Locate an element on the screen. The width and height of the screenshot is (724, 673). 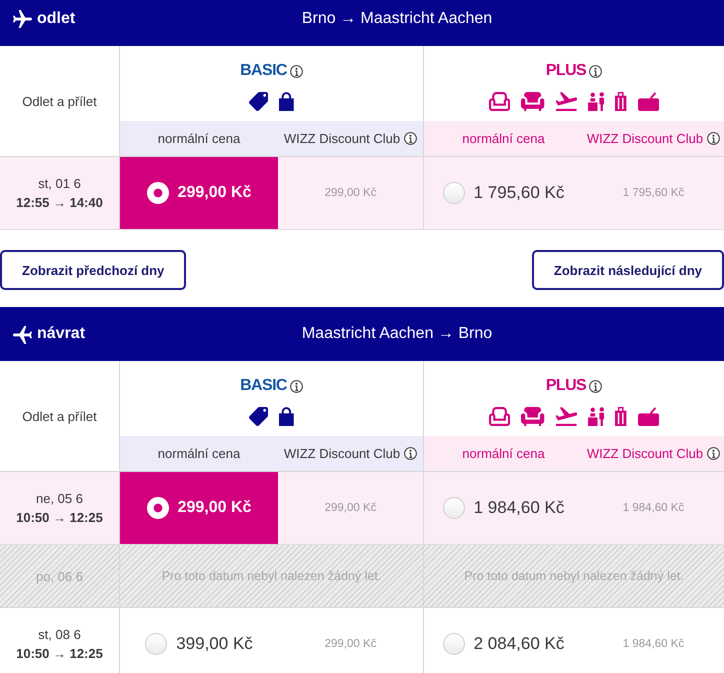
club-price: 1 795,60 Kč is located at coordinates (653, 193).